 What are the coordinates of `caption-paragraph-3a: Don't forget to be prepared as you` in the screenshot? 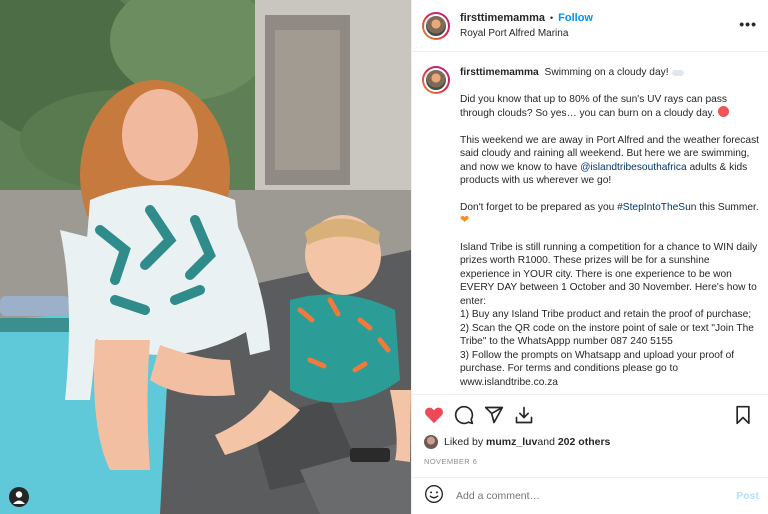 It's located at (539, 207).